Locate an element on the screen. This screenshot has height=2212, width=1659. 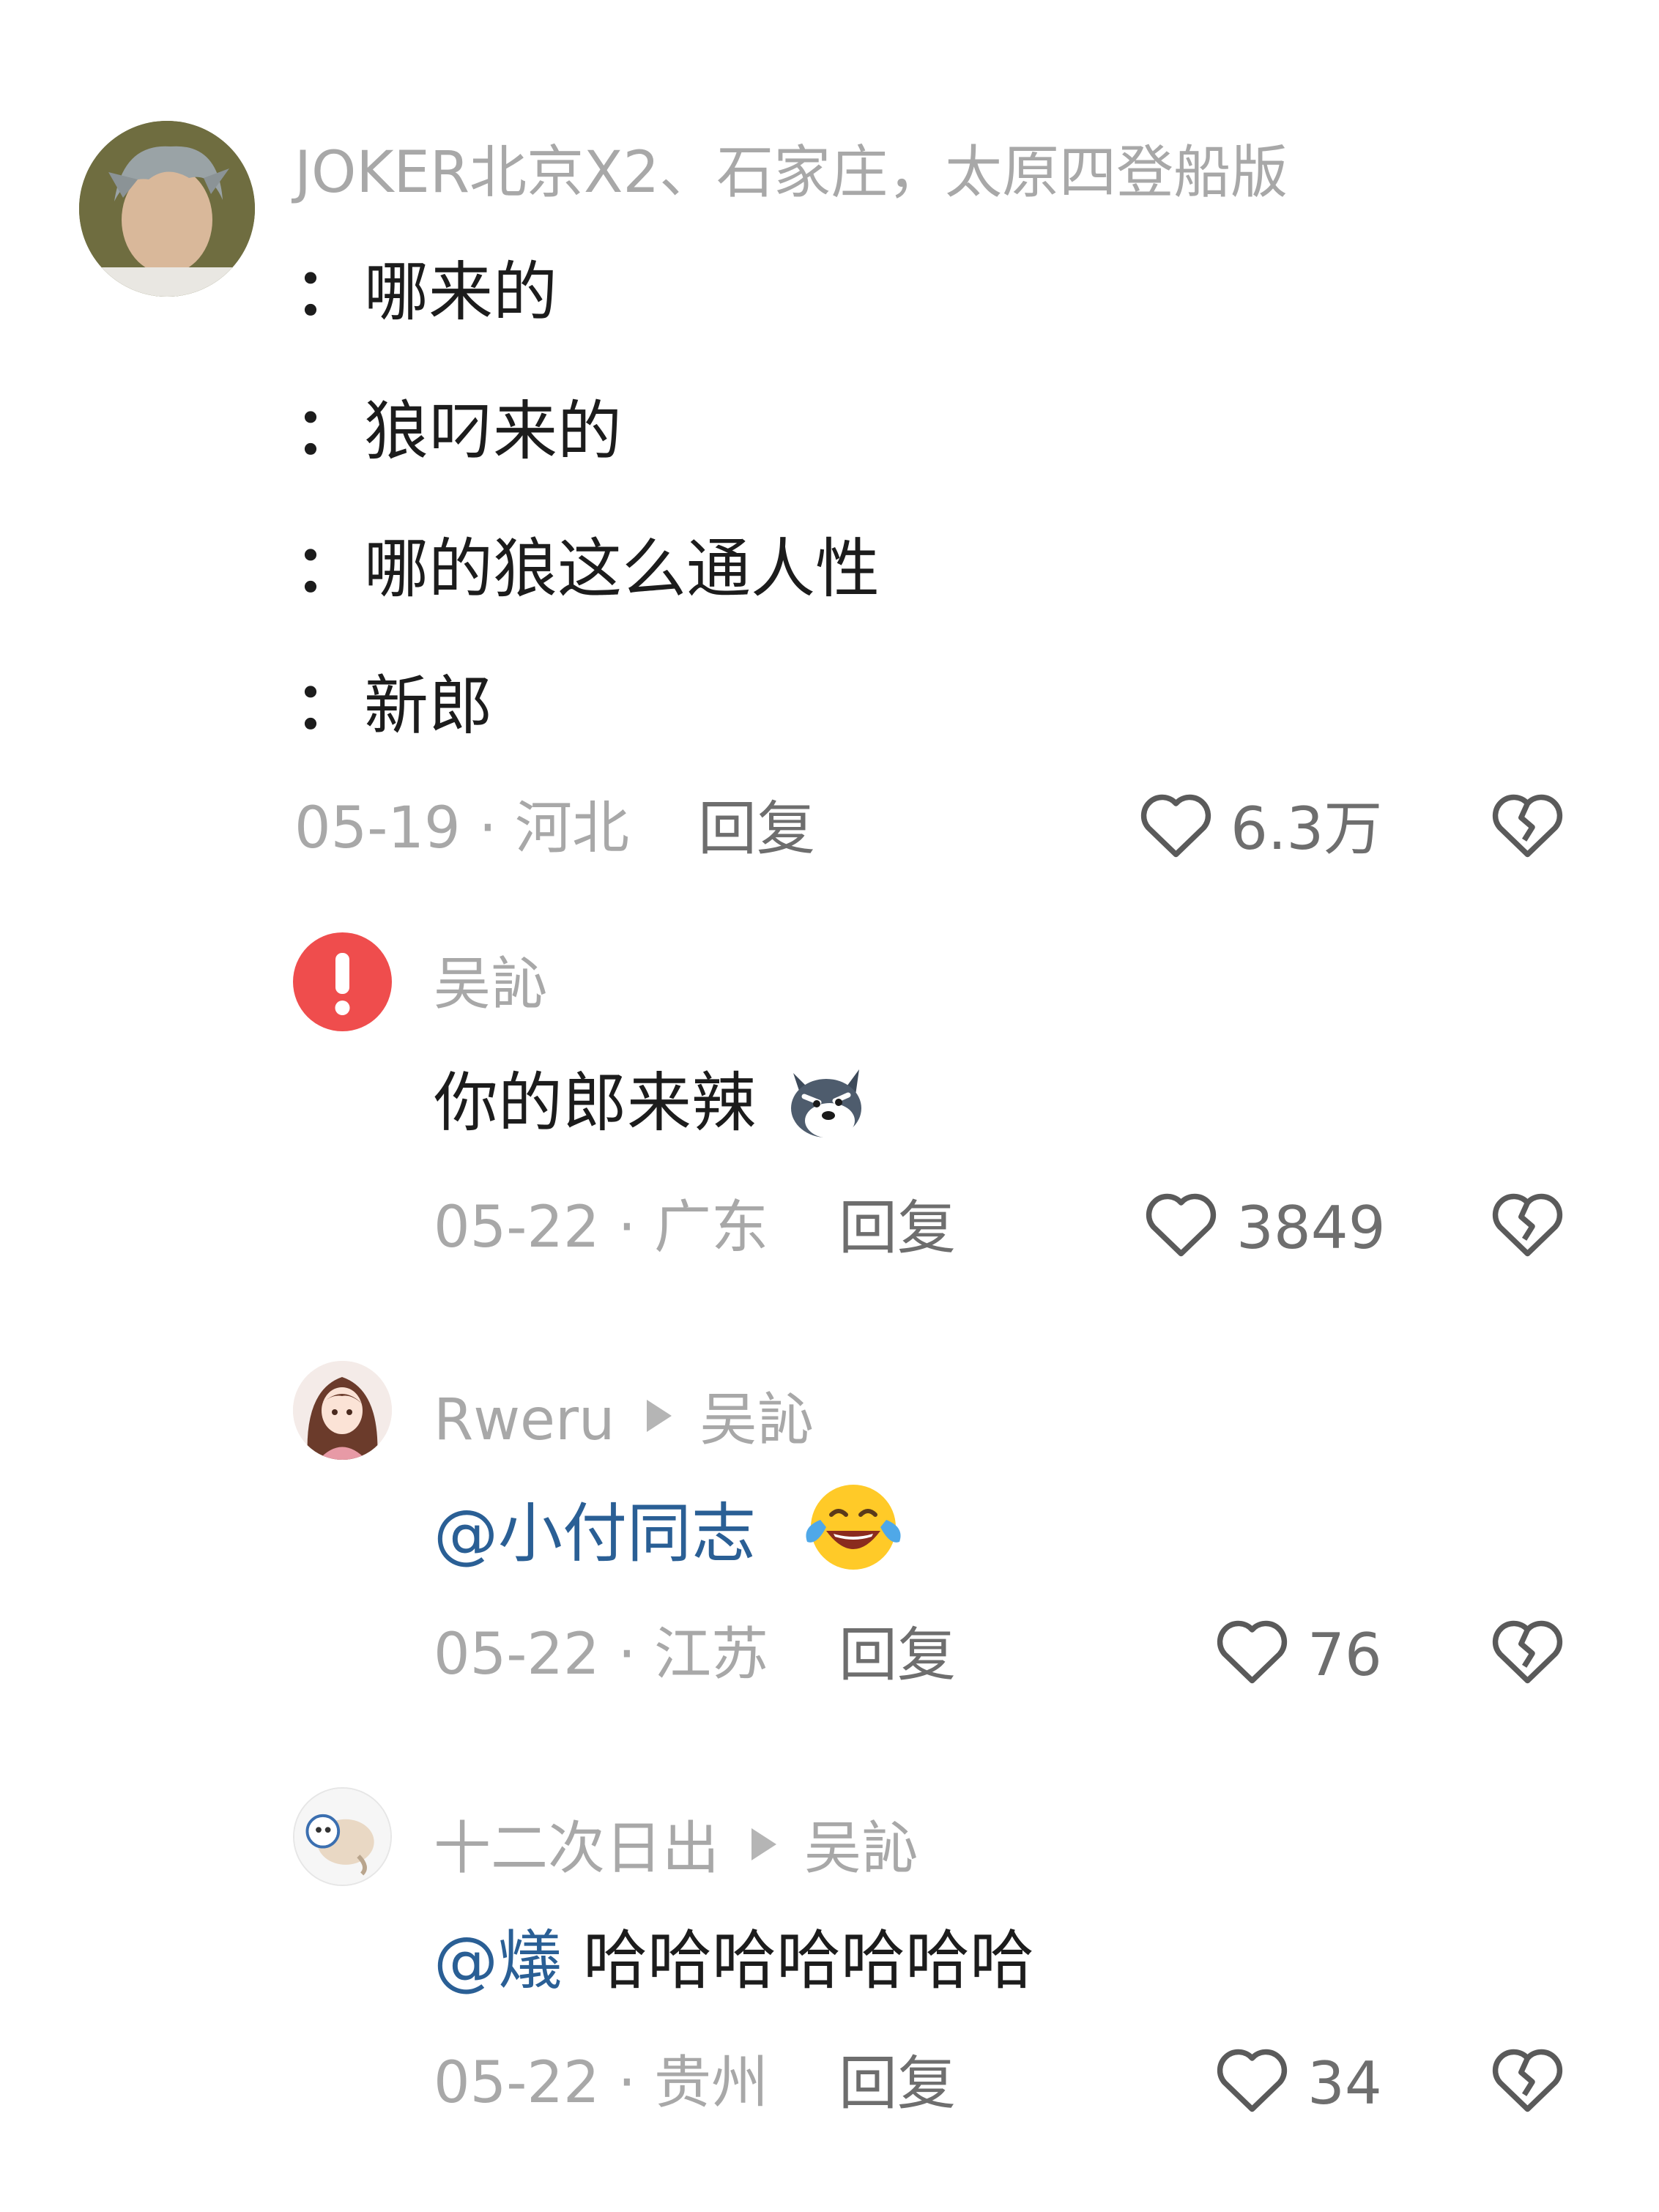
reply-text: 你的郎来辣 is located at coordinates (595, 1103).